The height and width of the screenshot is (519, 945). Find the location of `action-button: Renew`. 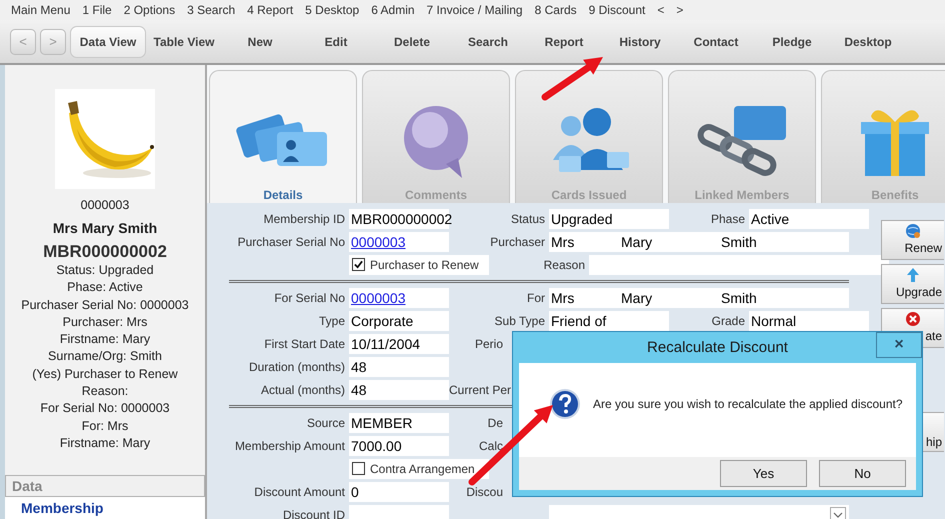

action-button: Renew is located at coordinates (912, 240).